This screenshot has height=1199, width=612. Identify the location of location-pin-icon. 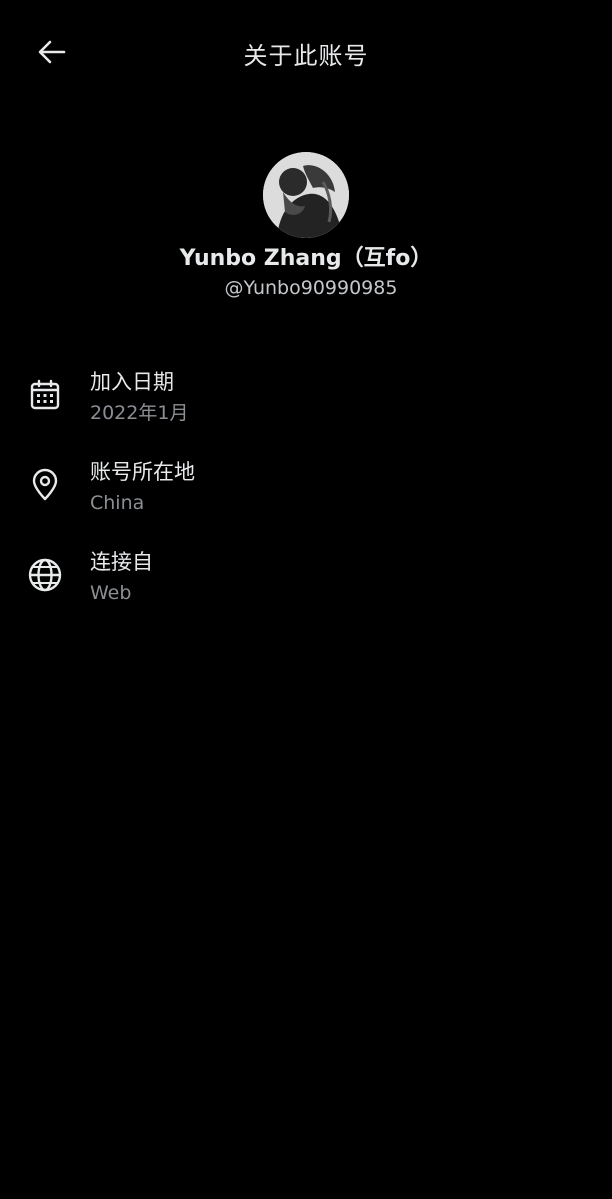
(45, 485).